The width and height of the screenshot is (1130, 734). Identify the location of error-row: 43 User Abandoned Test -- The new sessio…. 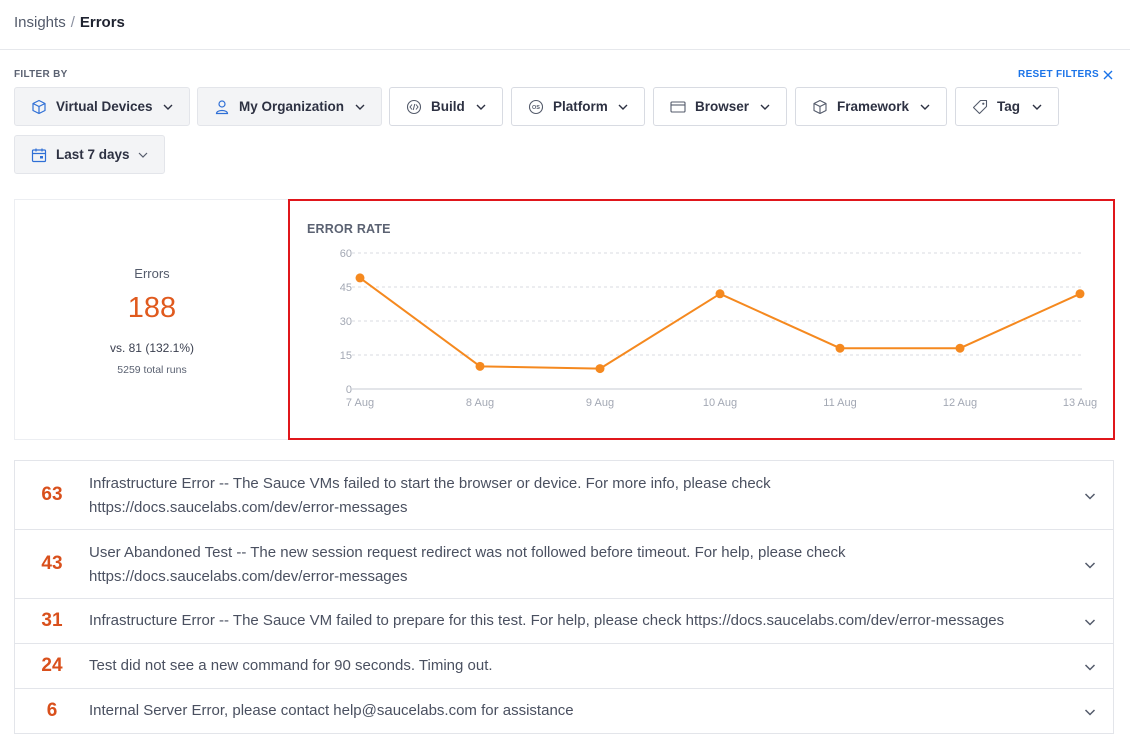
(564, 564).